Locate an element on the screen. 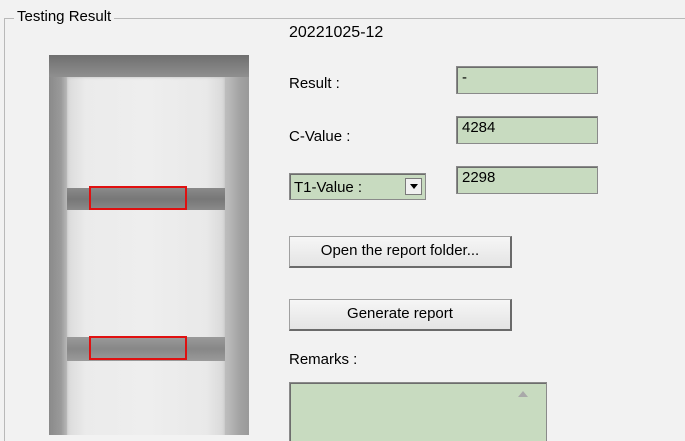  result-field: - is located at coordinates (527, 80).